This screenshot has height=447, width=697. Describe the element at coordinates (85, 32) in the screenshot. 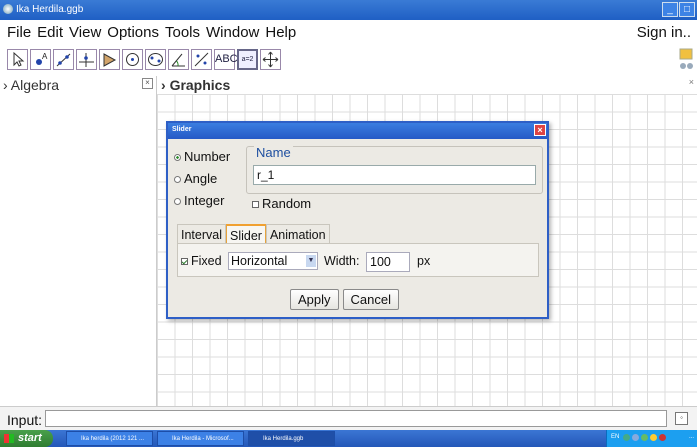

I see `menu-view: View` at that location.